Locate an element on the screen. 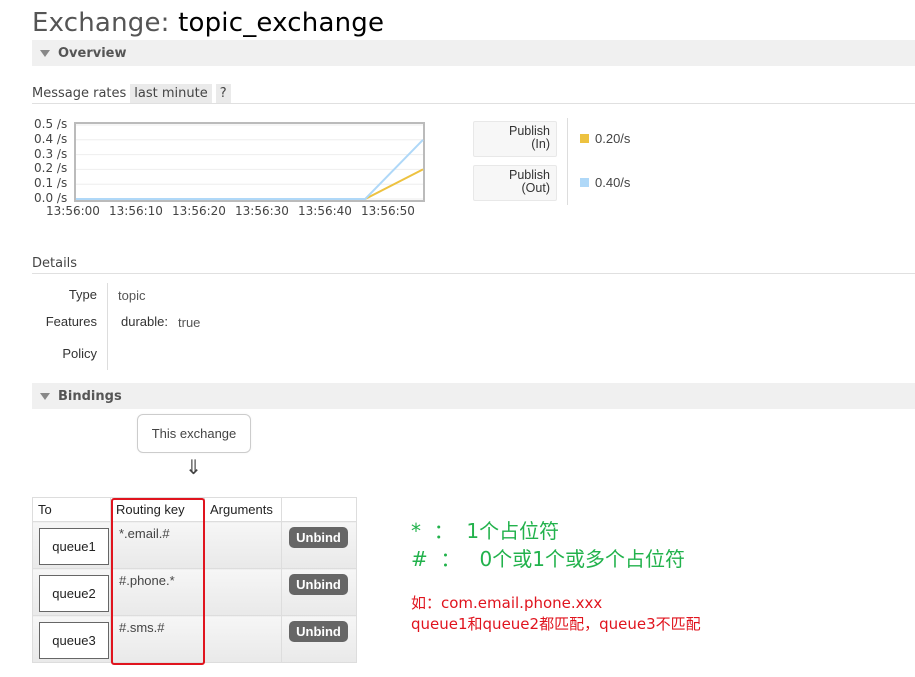  x-tick-label: 13:56:30 is located at coordinates (262, 211).